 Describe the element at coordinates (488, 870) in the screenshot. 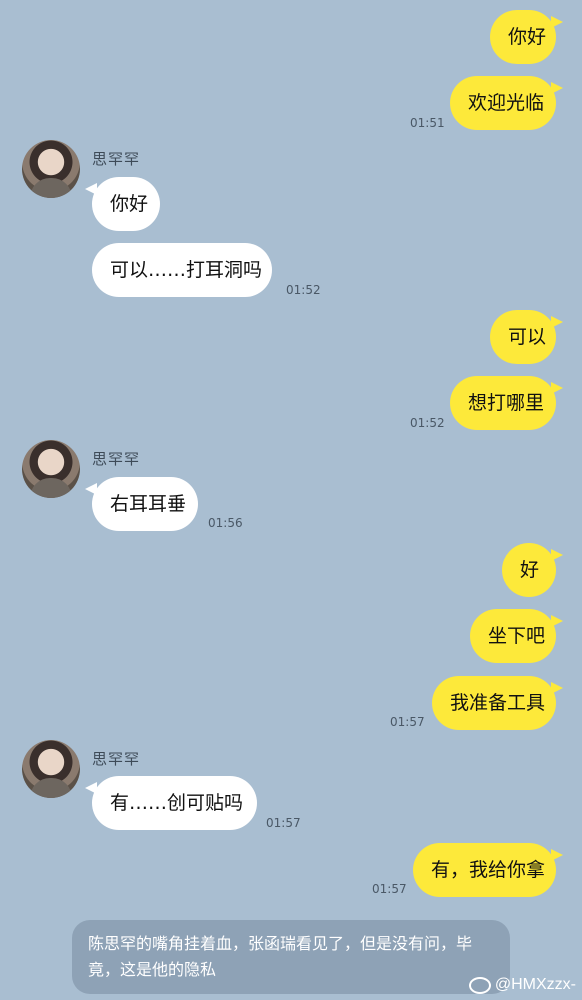

I see `my-message-bubble: 有，我给你拿` at that location.